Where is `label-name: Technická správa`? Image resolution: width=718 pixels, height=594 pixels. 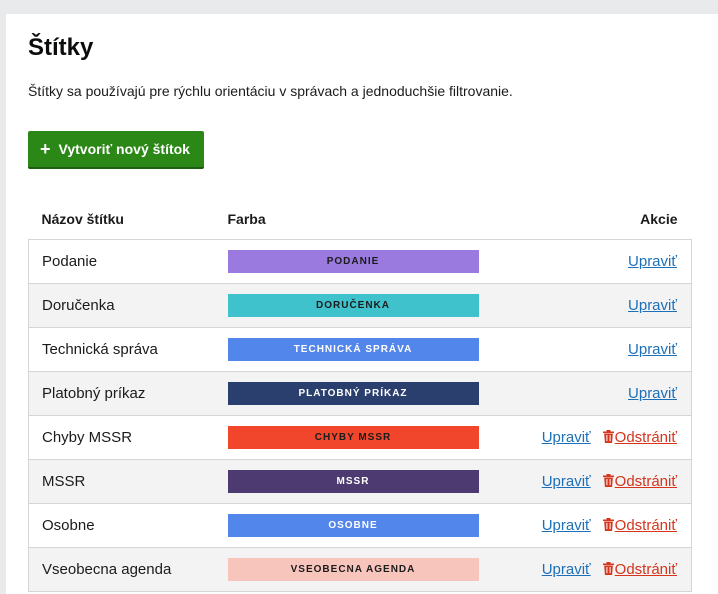 label-name: Technická správa is located at coordinates (128, 349).